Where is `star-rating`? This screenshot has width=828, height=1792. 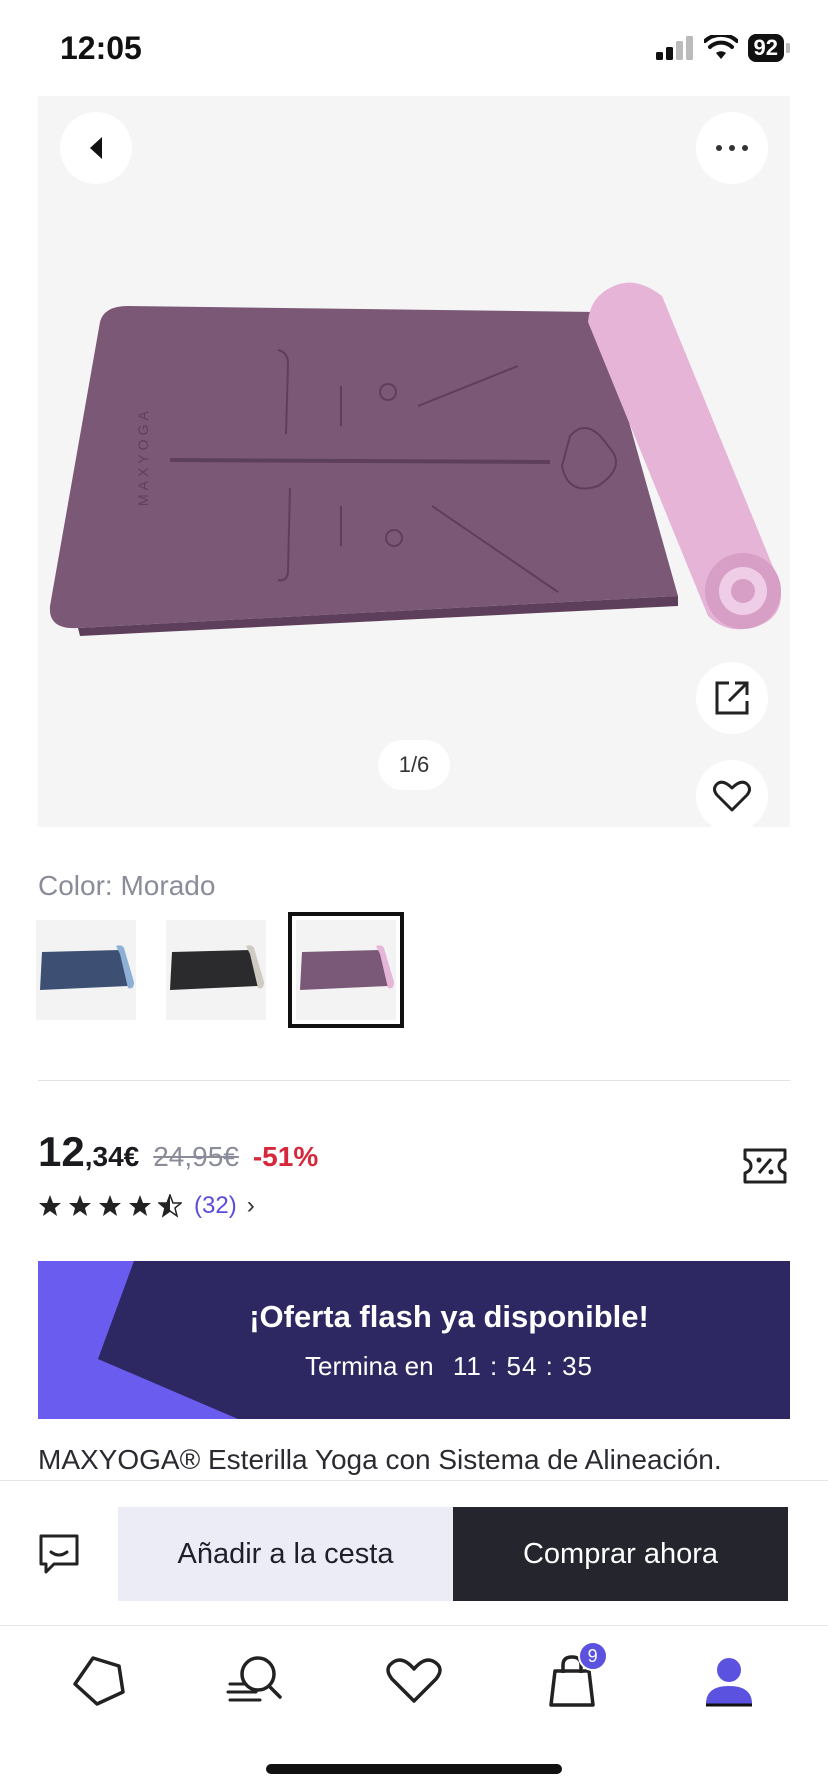
star-rating is located at coordinates (110, 1206).